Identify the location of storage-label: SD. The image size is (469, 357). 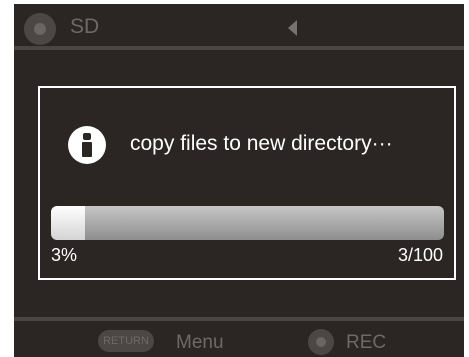
(85, 26).